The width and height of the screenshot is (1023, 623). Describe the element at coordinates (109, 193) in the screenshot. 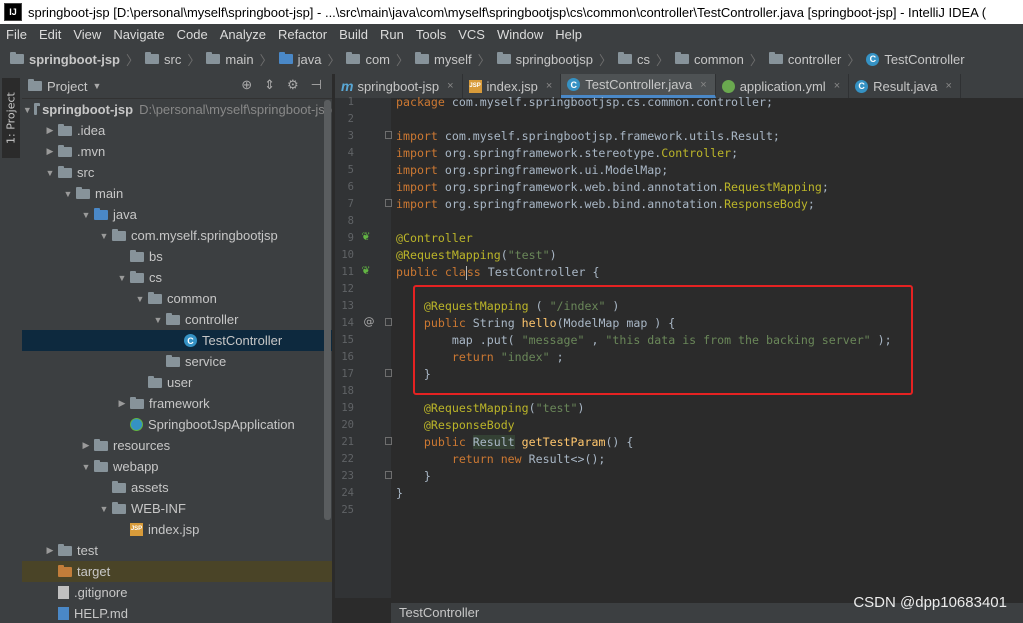

I see `tree-item-label: main` at that location.